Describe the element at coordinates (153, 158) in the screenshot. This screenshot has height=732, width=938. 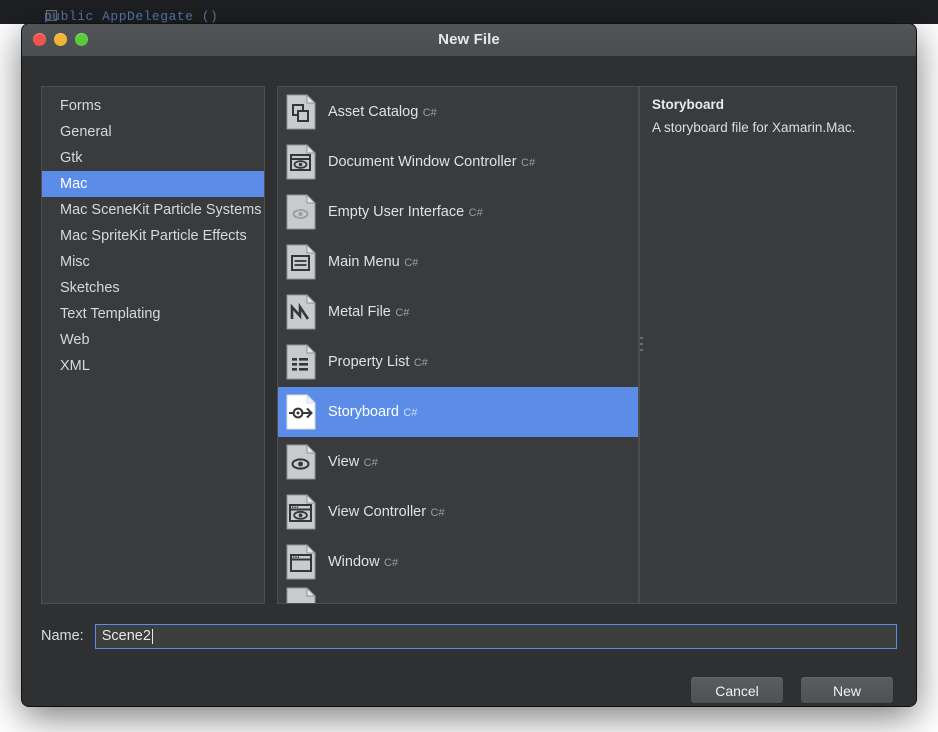
I see `category-item-gtk: Gtk` at that location.